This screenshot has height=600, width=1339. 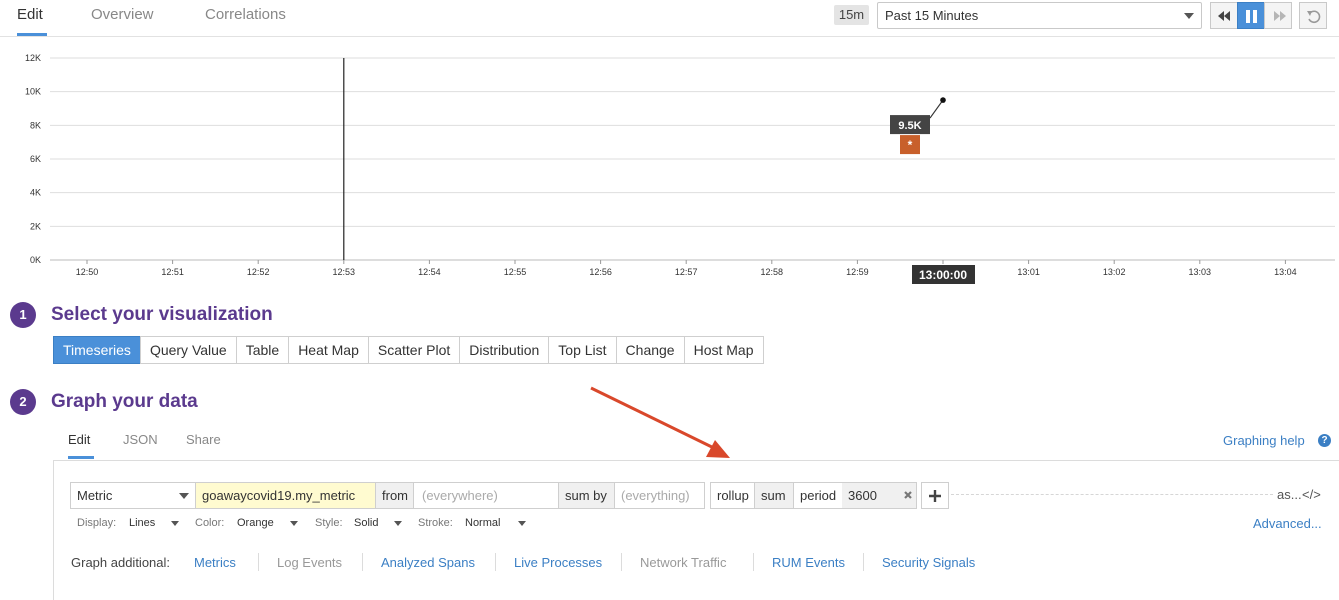 I want to click on viz-tab-table: Table, so click(x=262, y=350).